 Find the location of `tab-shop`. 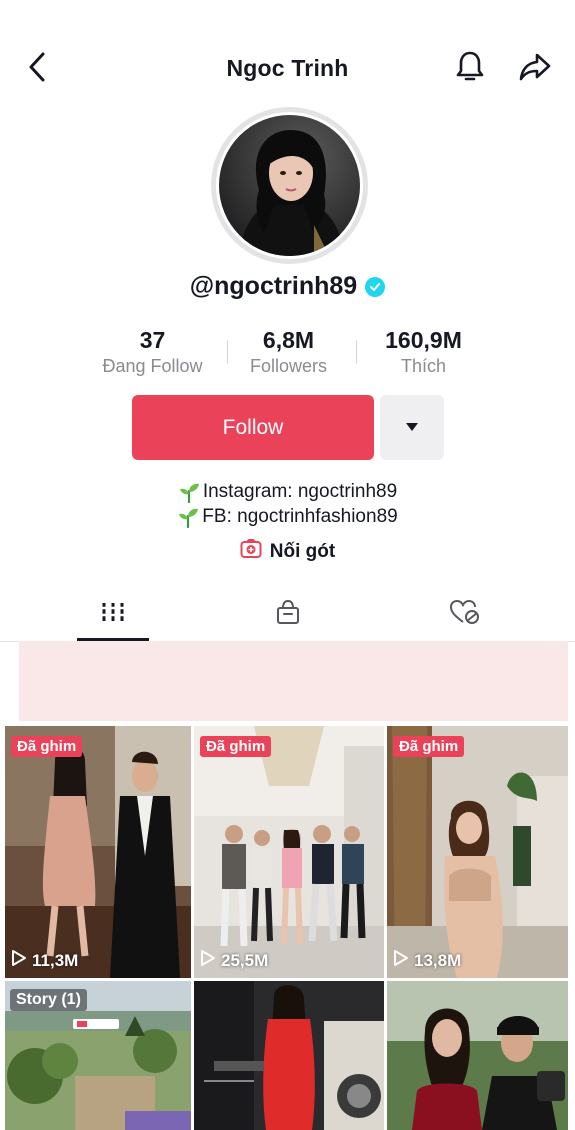

tab-shop is located at coordinates (288, 614).